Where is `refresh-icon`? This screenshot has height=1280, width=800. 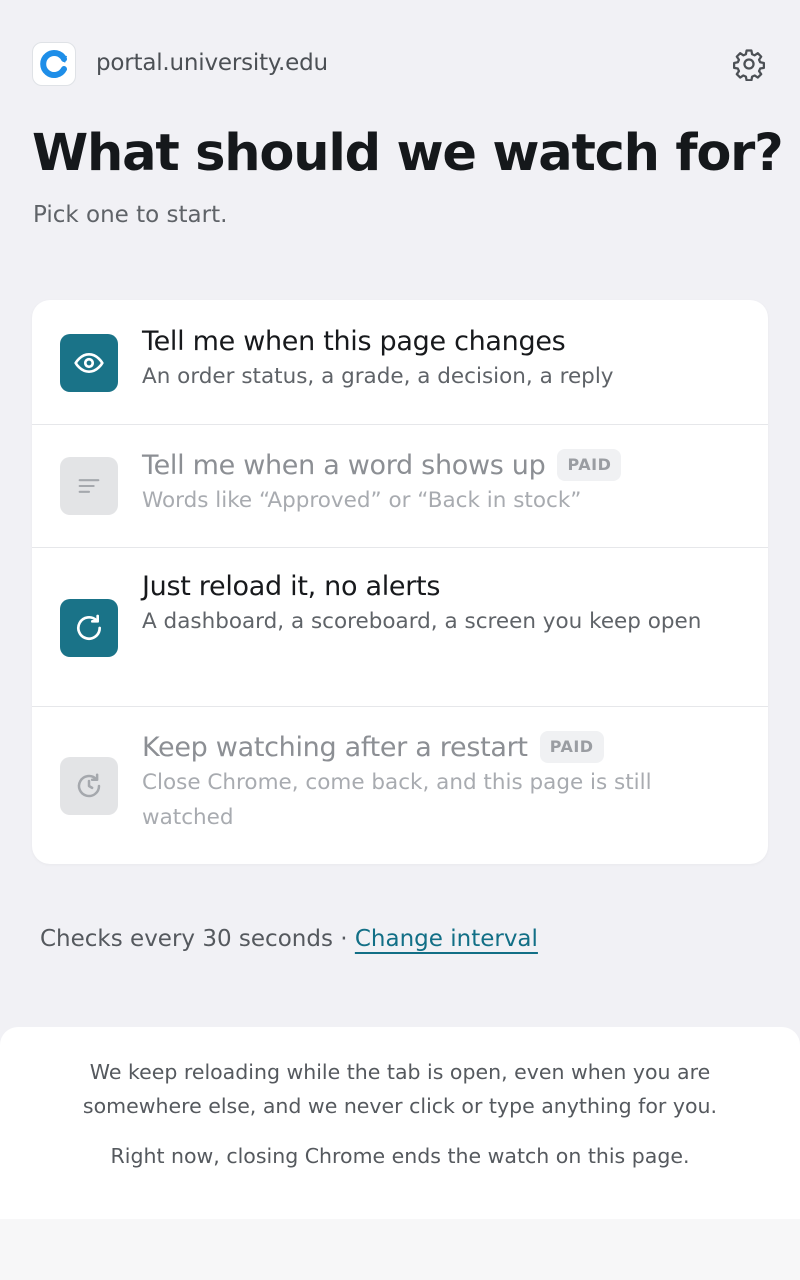 refresh-icon is located at coordinates (89, 628).